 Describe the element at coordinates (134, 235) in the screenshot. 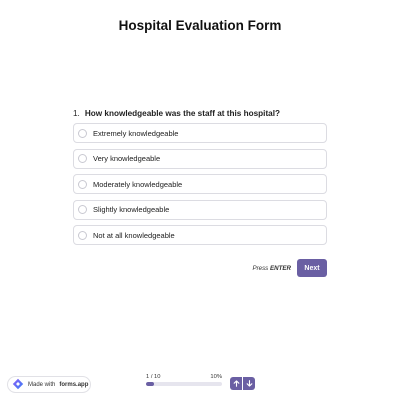

I see `option-label: Not at all knowledgeable` at that location.